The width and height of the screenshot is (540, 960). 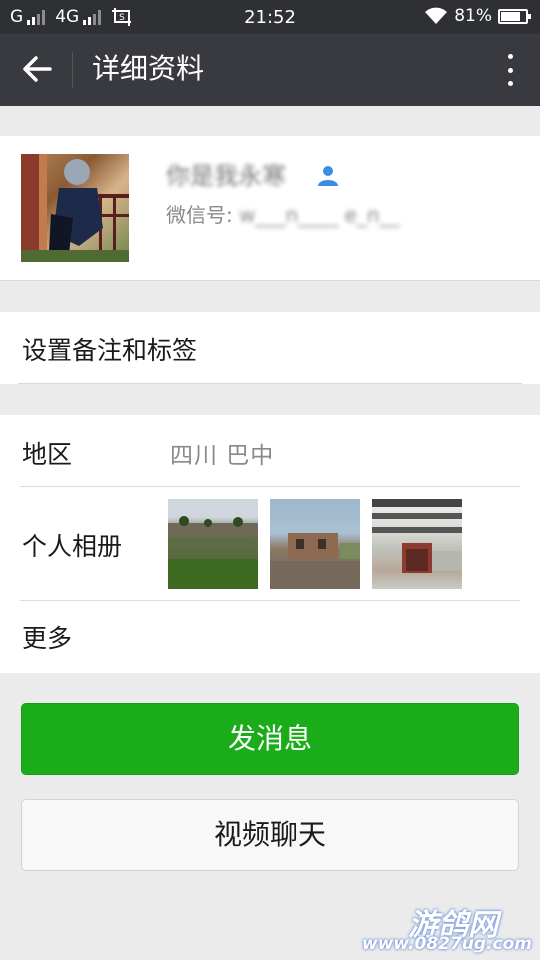 What do you see at coordinates (328, 176) in the screenshot?
I see `contact-person-icon` at bounding box center [328, 176].